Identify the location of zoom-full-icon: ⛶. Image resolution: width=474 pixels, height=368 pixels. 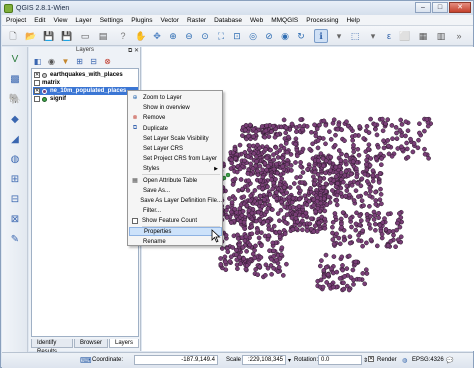
(221, 36).